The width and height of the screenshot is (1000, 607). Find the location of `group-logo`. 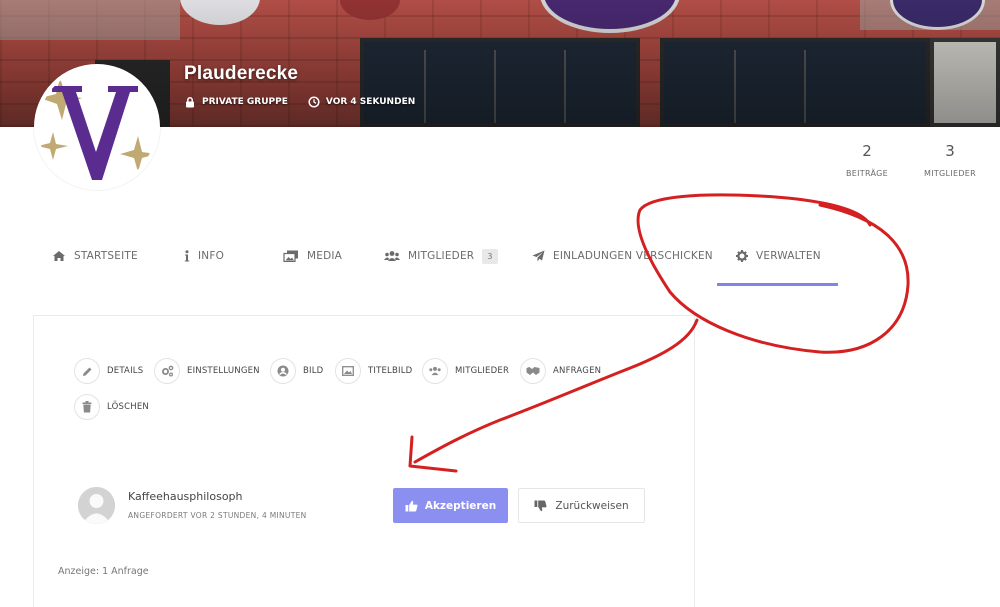

group-logo is located at coordinates (97, 129).